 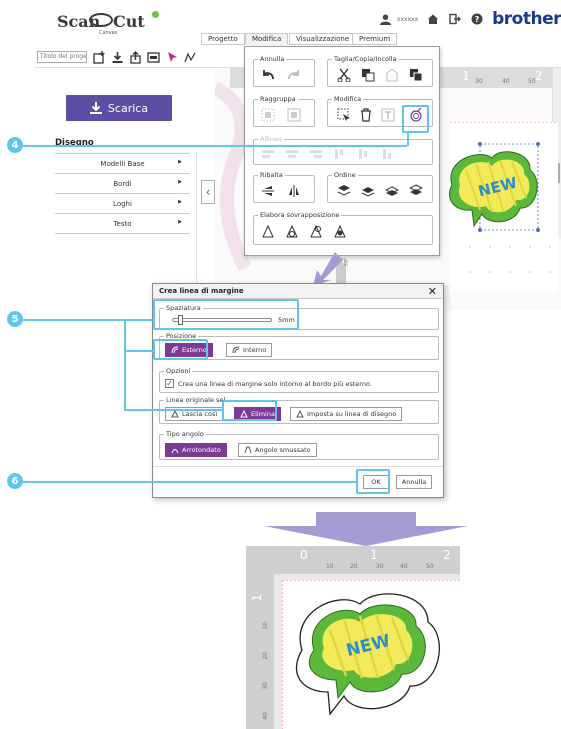 I want to click on dialog-divider, so click(x=298, y=466).